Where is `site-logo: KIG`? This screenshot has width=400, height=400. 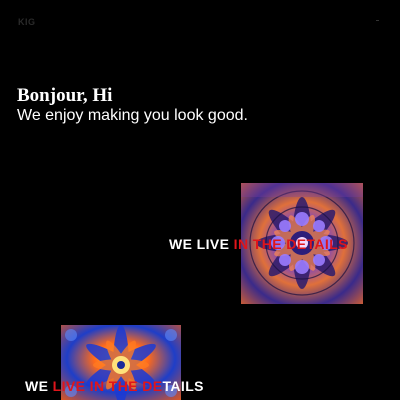 site-logo: KIG is located at coordinates (27, 22).